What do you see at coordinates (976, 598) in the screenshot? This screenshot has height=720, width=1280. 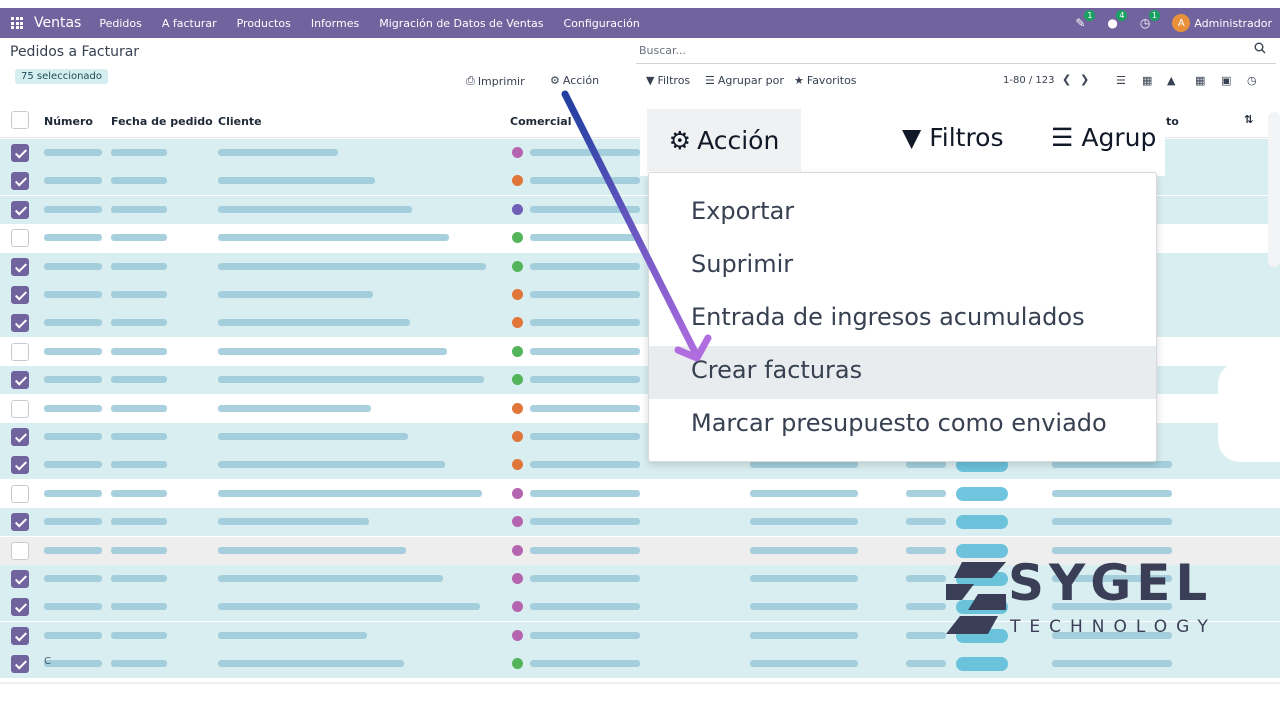 I see `sygel-logo-mark` at bounding box center [976, 598].